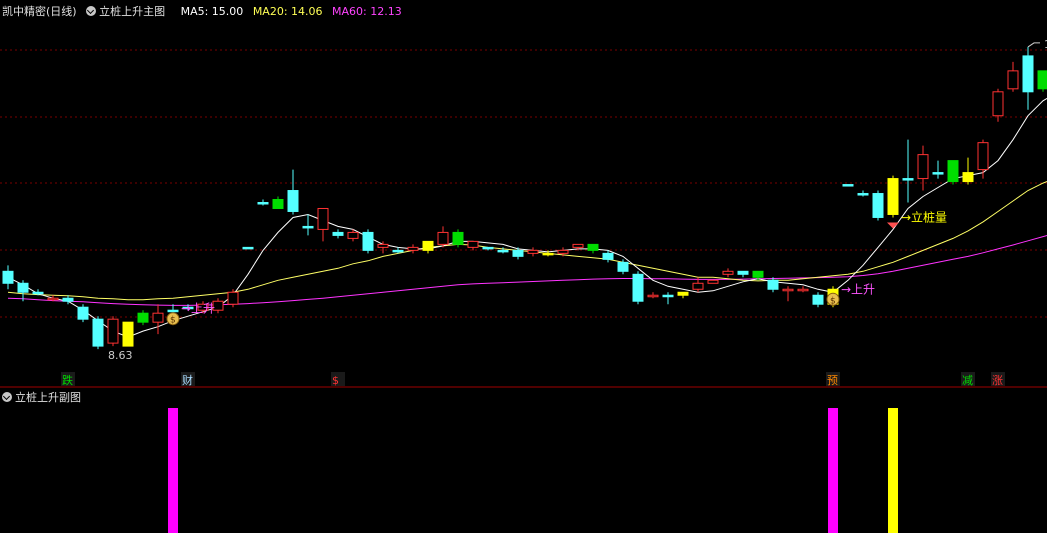 The image size is (1047, 533). What do you see at coordinates (212, 11) in the screenshot?
I see `ma5-label: MA5: 15.00` at bounding box center [212, 11].